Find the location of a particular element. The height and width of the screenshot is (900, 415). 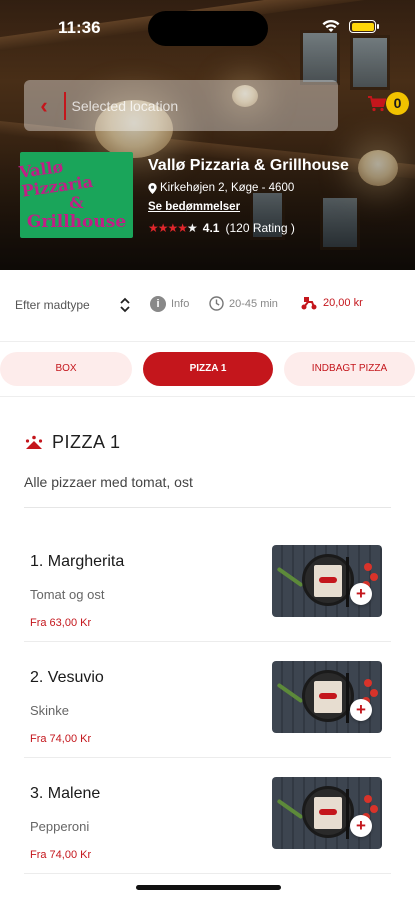

section-divider is located at coordinates (207, 507).